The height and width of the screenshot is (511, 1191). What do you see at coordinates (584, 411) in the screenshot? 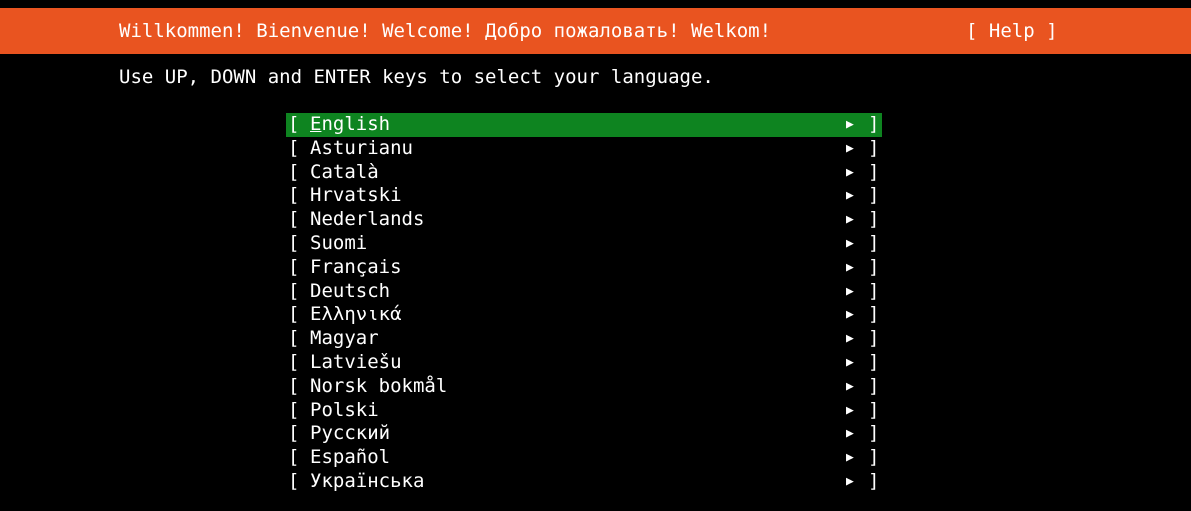
I see `language-option: [ Polski ▶]` at bounding box center [584, 411].